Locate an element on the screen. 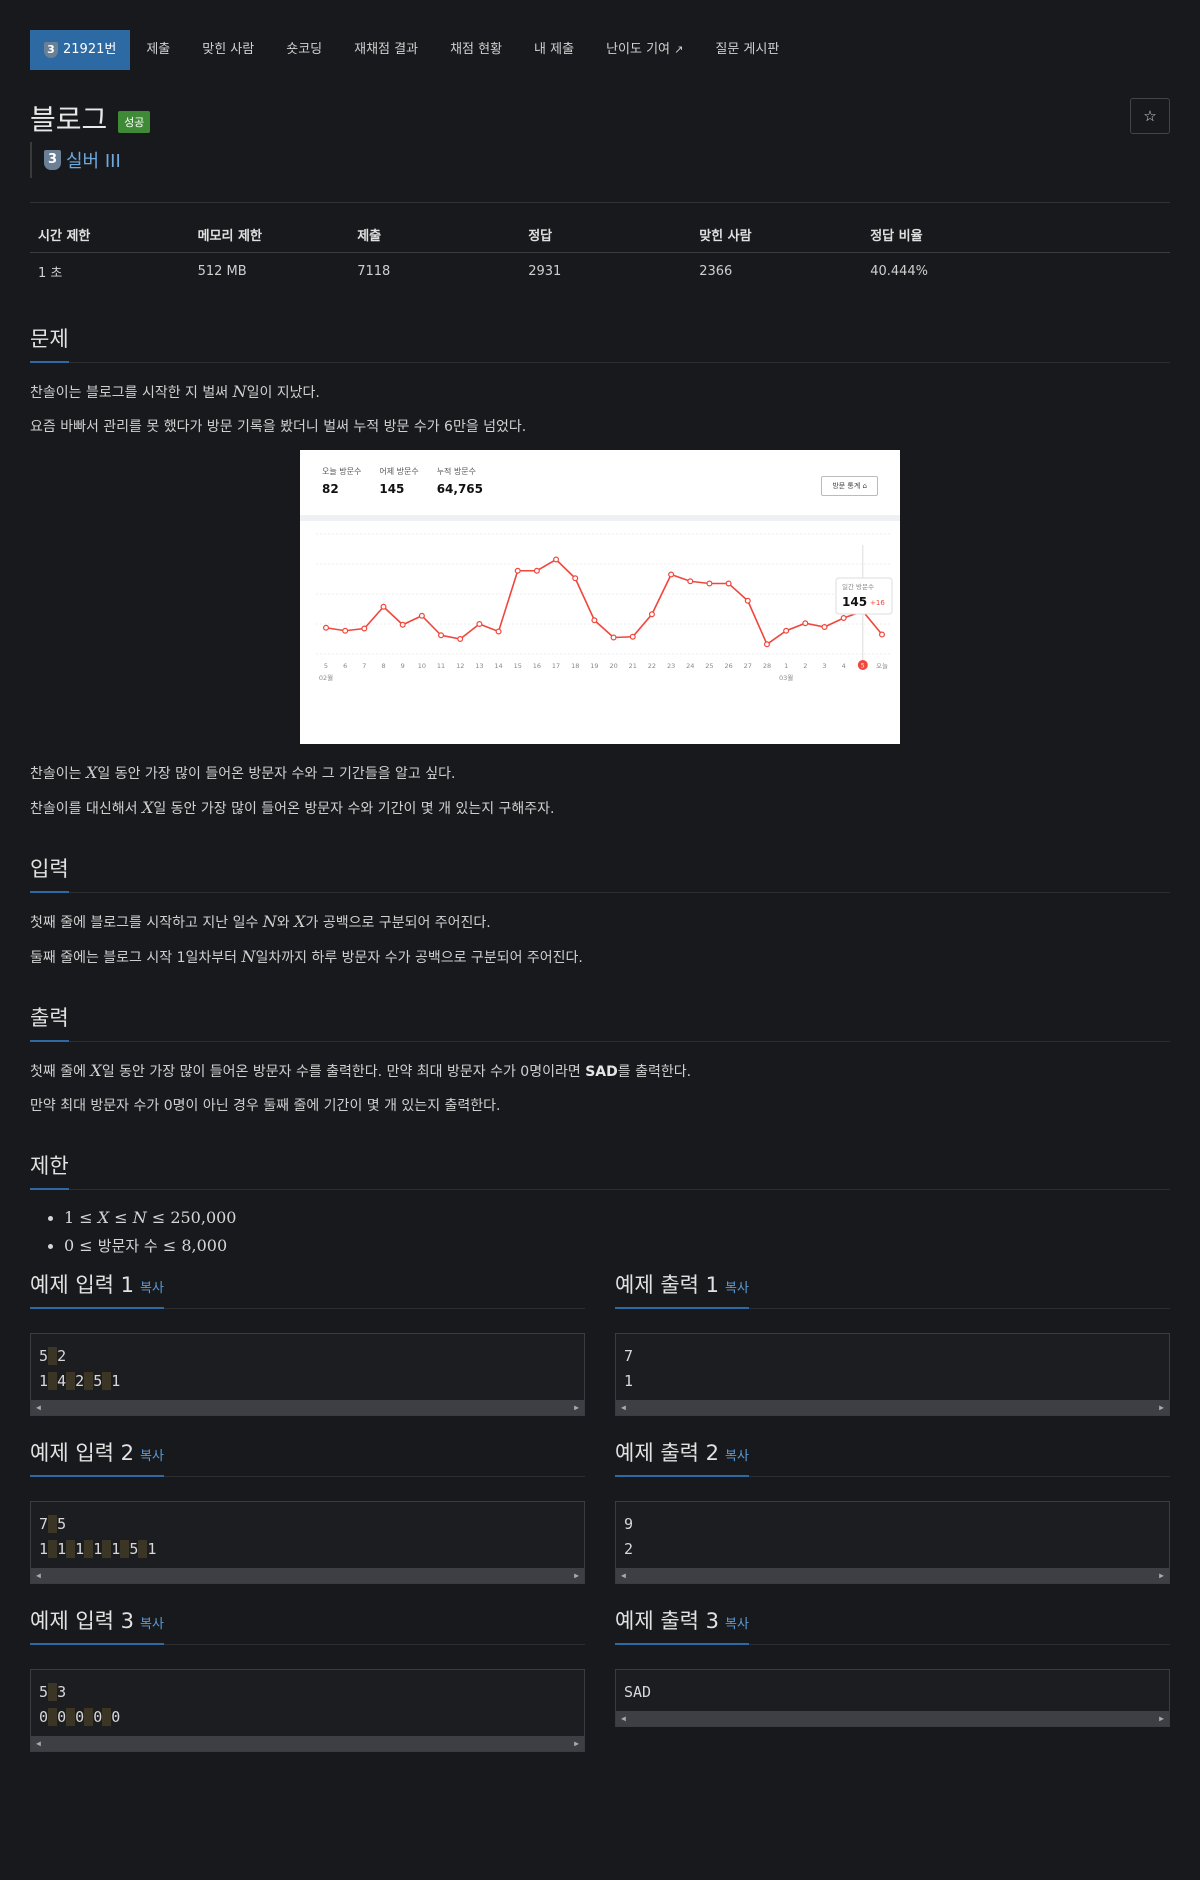 Image resolution: width=1200 pixels, height=1880 pixels. x-tick-label: 15 is located at coordinates (518, 666).